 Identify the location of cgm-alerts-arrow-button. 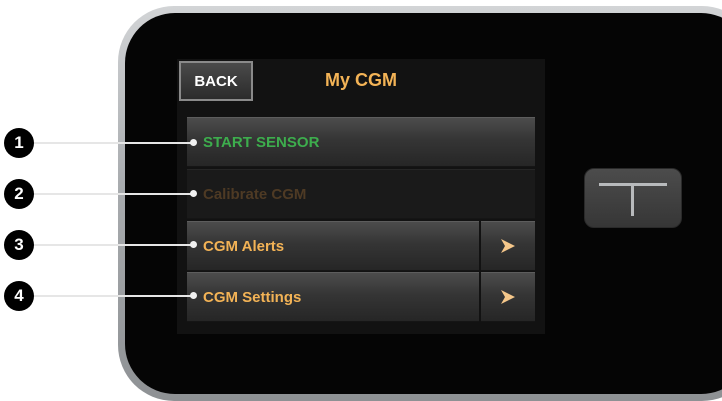
(508, 246).